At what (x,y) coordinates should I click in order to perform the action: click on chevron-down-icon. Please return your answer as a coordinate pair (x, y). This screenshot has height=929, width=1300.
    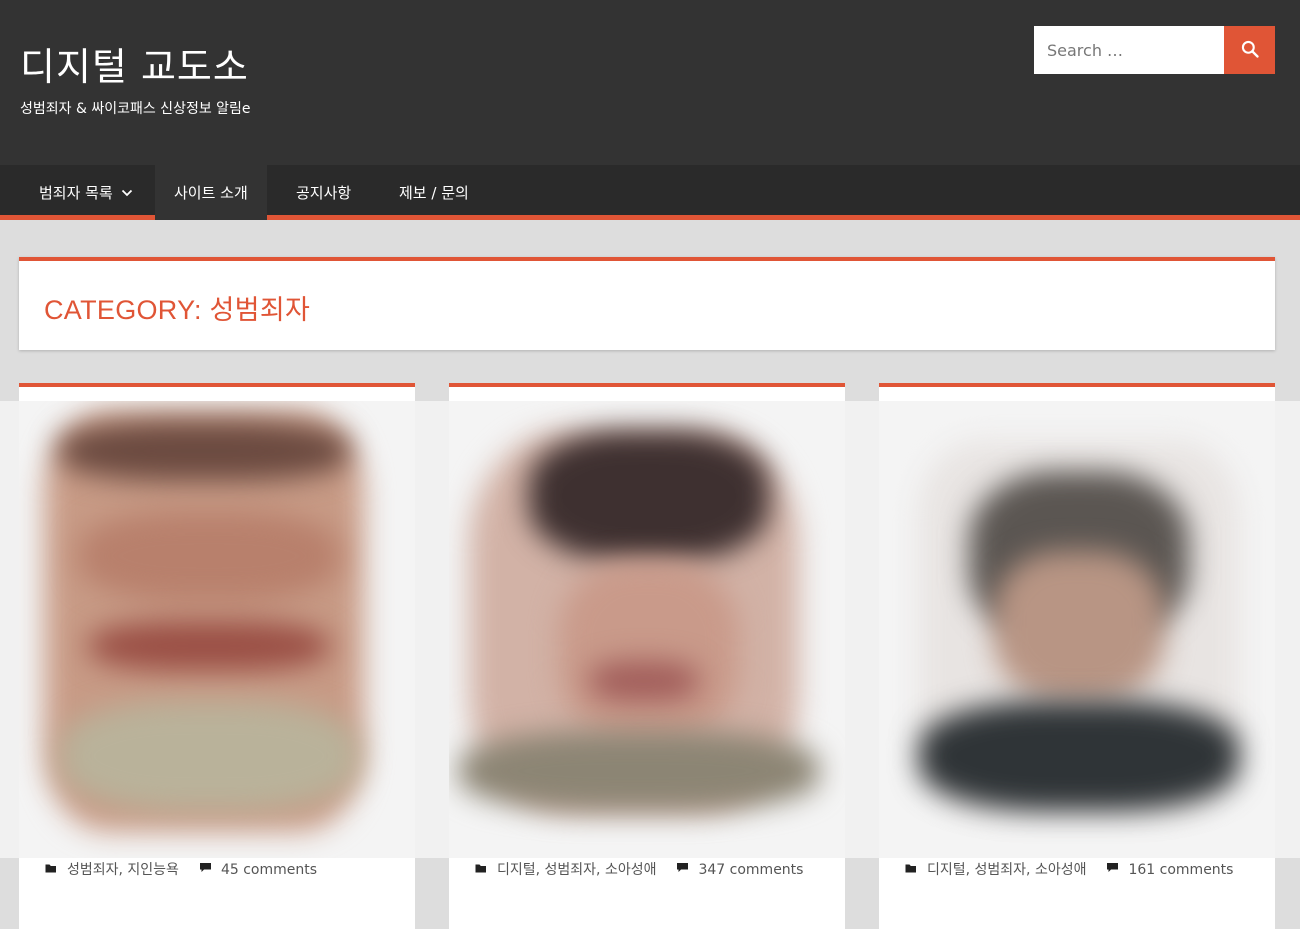
    Looking at the image, I should click on (127, 193).